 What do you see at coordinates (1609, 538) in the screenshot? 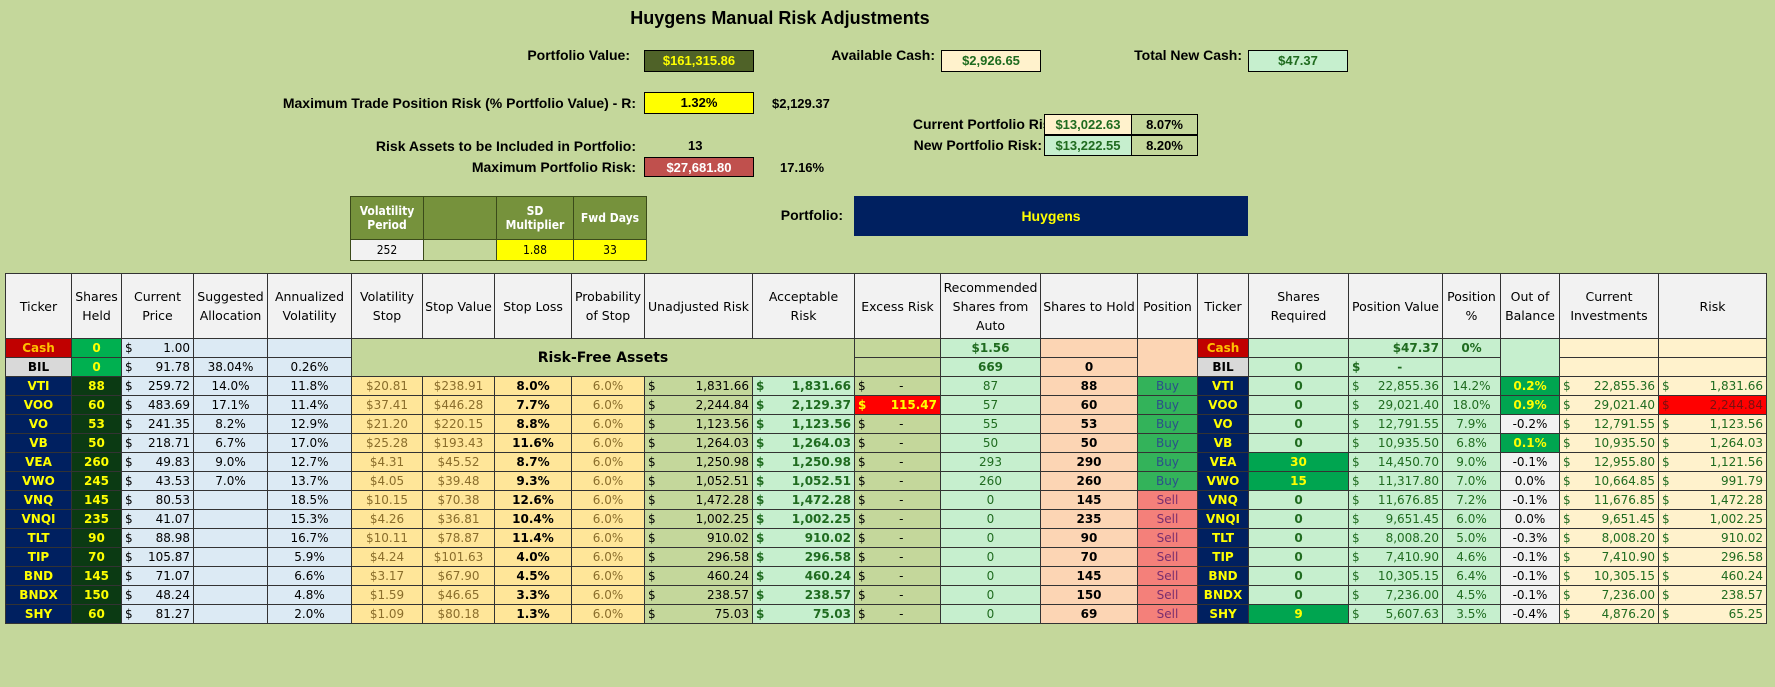
I see `current-investments: $8,008.20` at bounding box center [1609, 538].